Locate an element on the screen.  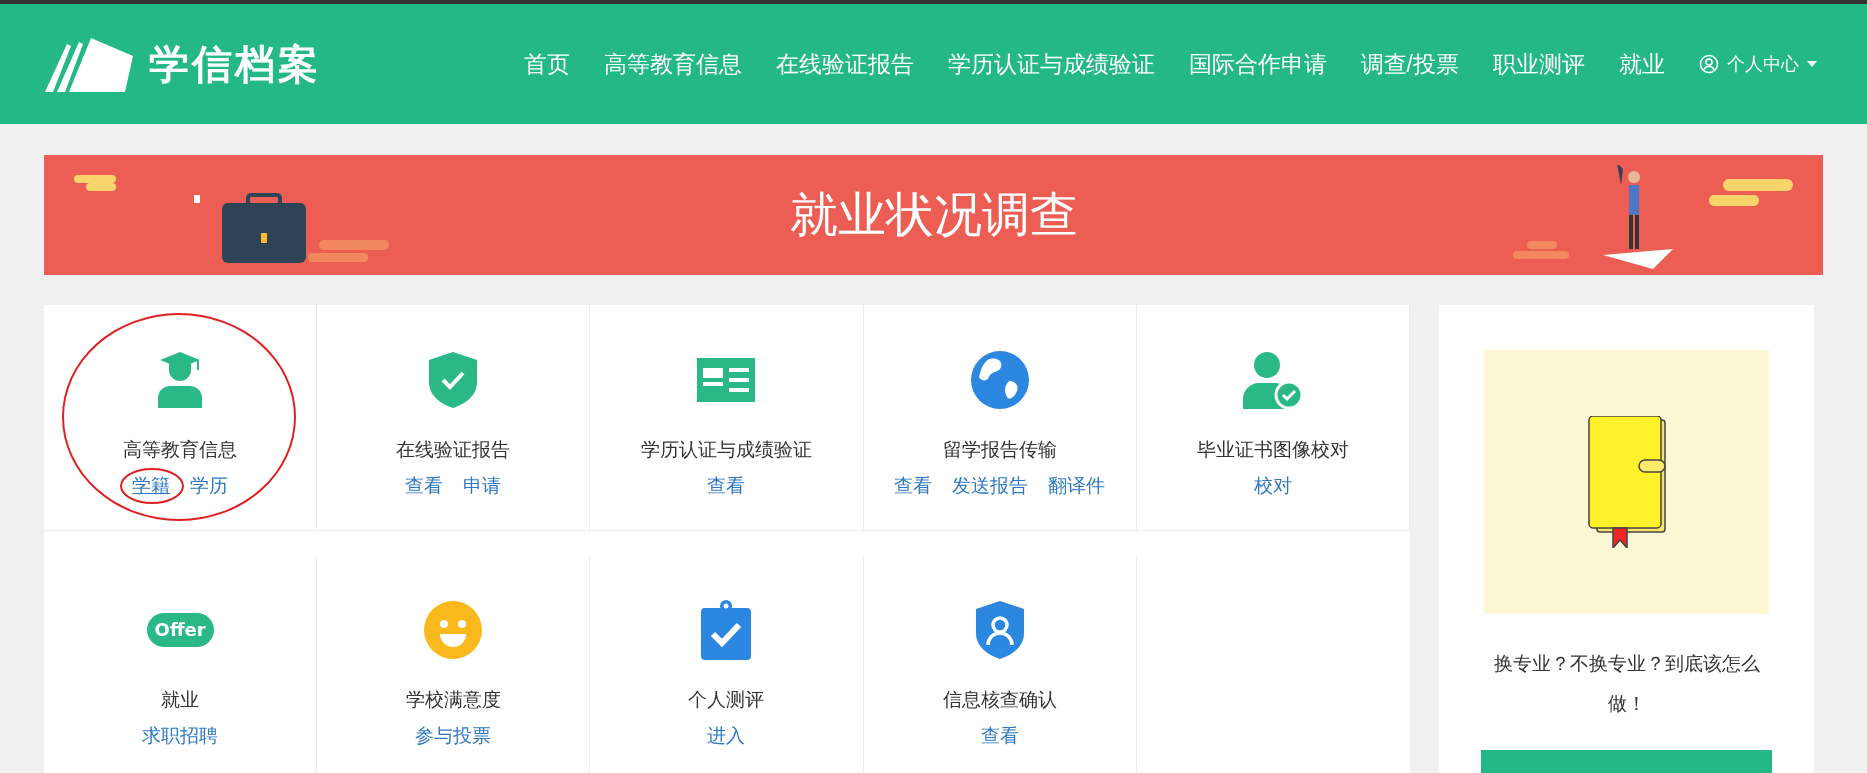
user-icon is located at coordinates (1709, 64).